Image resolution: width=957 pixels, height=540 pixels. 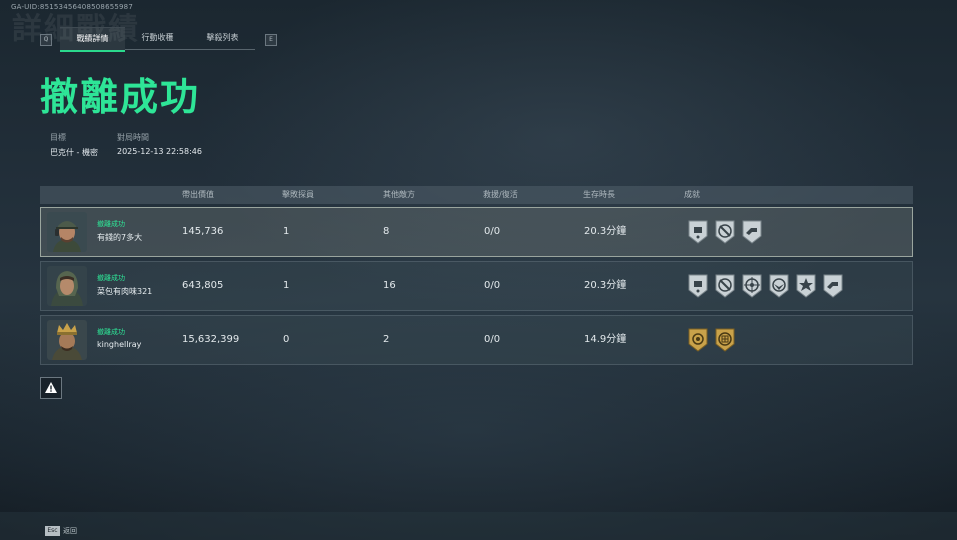 I want to click on avatar-crown-soldier, so click(x=67, y=340).